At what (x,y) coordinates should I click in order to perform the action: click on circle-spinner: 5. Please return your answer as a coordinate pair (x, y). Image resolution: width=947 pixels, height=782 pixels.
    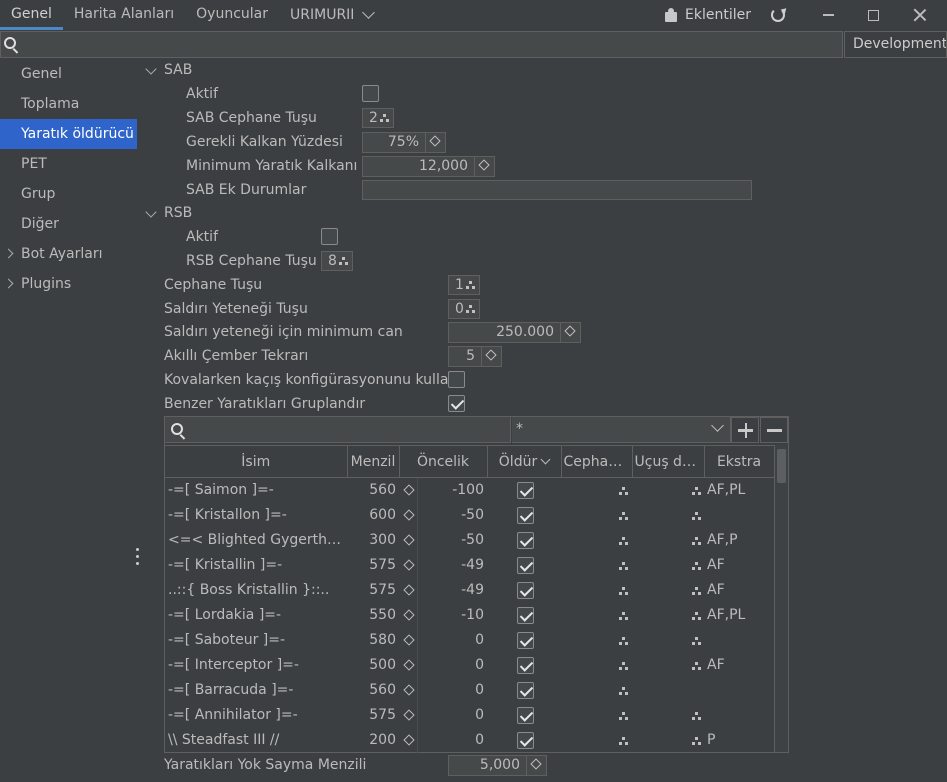
    Looking at the image, I should click on (475, 356).